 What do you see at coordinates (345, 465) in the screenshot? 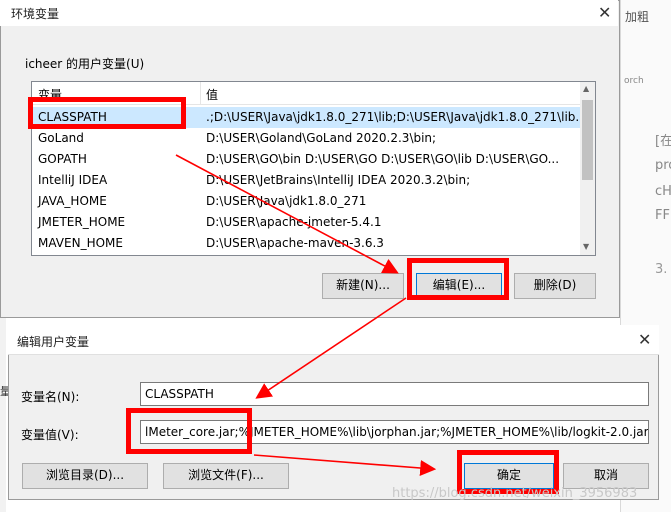
I see `arrow-to-ok-button` at bounding box center [345, 465].